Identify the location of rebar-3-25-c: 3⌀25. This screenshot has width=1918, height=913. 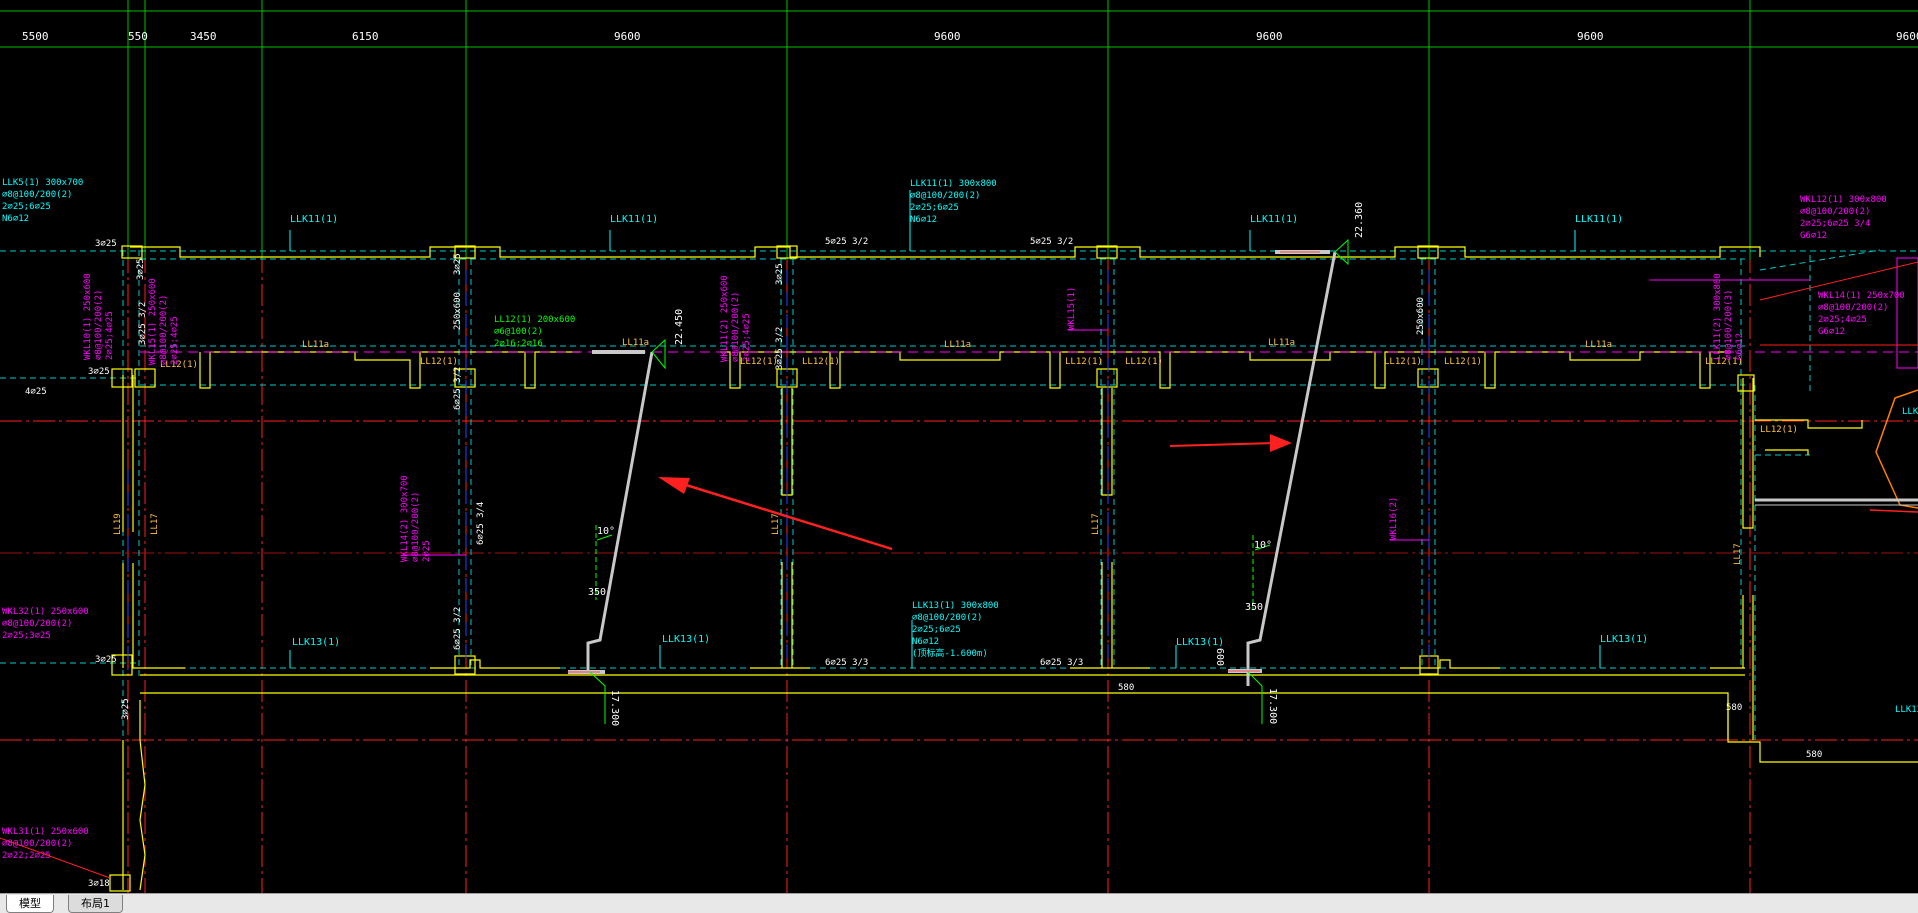
(106, 660).